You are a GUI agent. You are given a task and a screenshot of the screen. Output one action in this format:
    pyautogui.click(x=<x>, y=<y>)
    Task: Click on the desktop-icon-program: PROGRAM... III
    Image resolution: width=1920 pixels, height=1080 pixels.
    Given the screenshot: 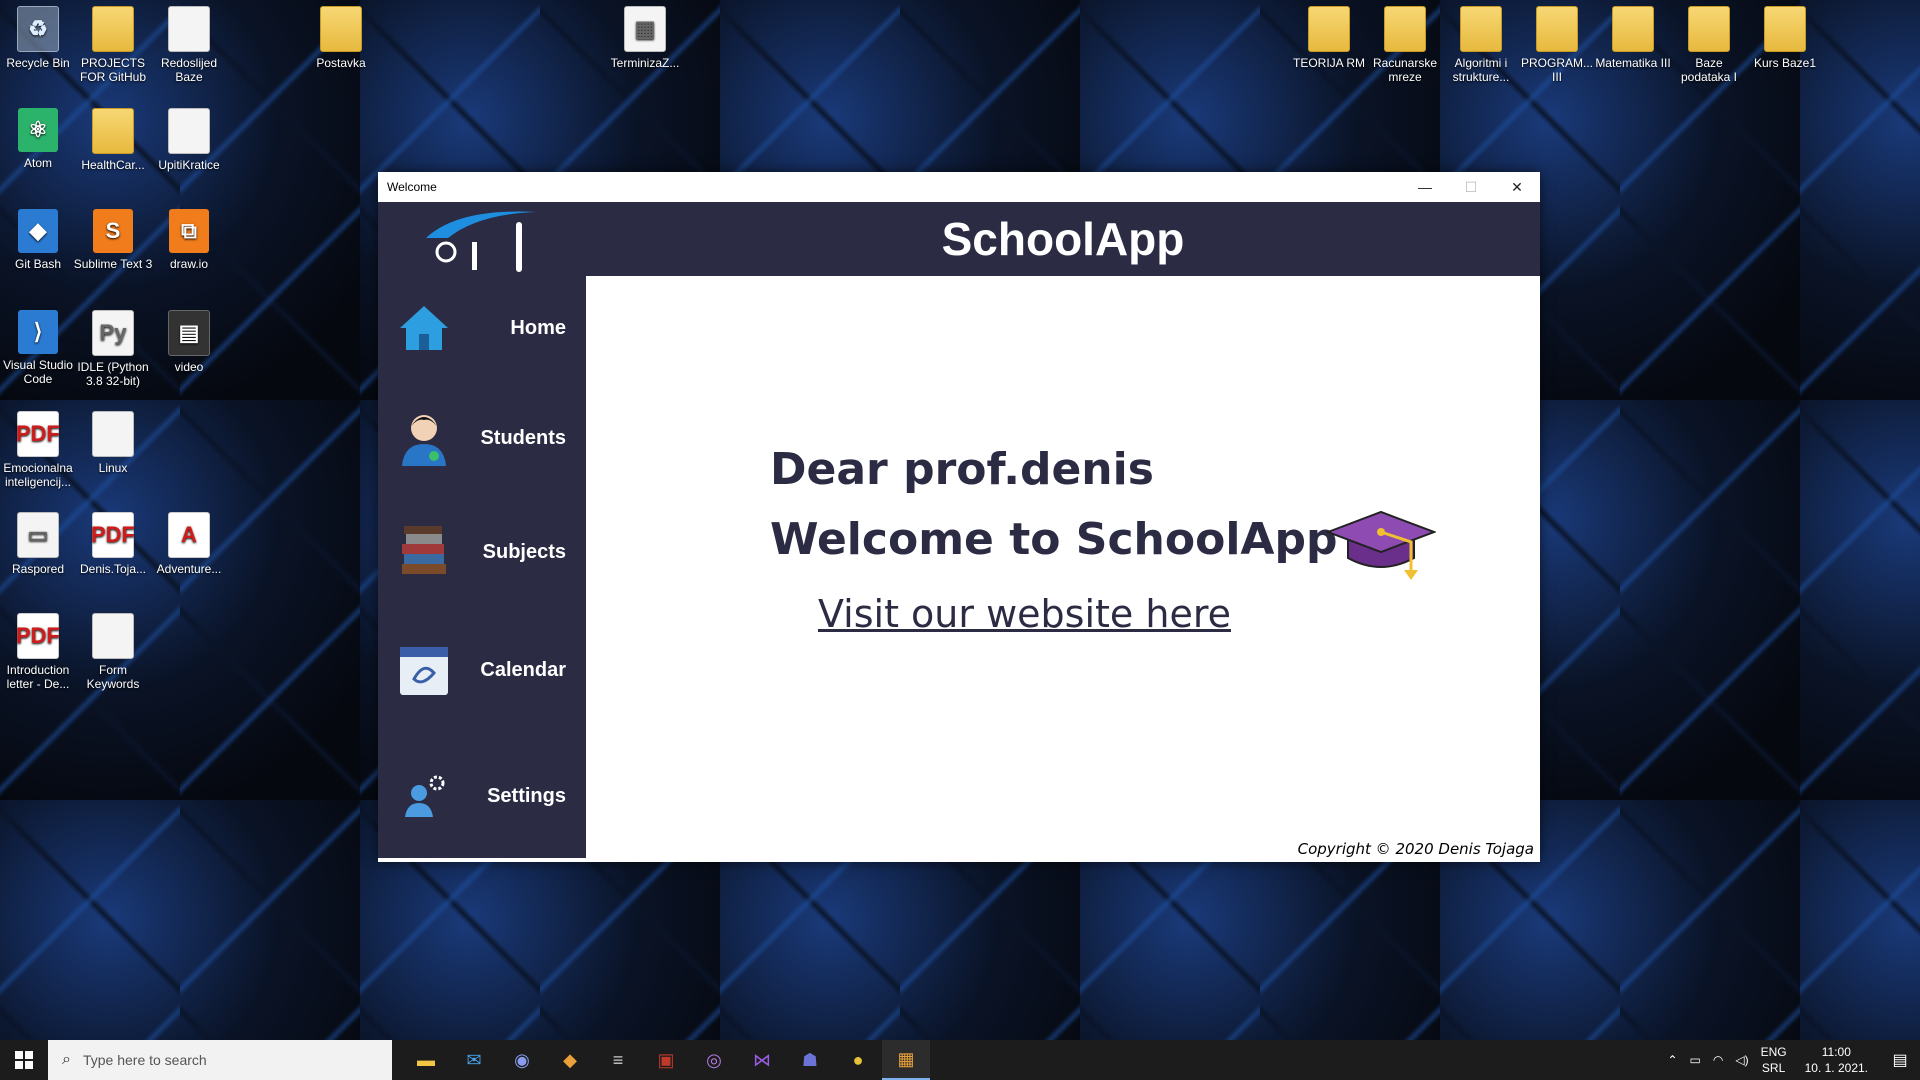 What is the action you would take?
    pyautogui.click(x=1557, y=42)
    